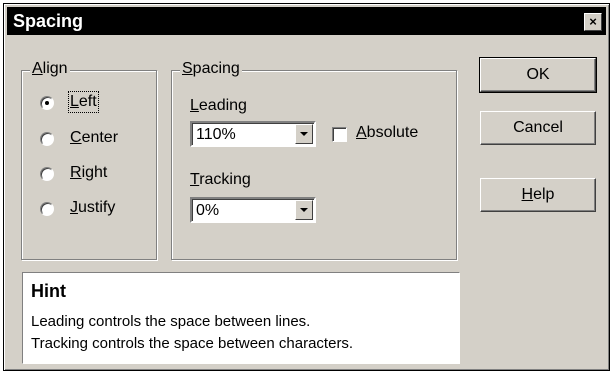 The width and height of the screenshot is (615, 375). I want to click on align-right-label: Right, so click(89, 172).